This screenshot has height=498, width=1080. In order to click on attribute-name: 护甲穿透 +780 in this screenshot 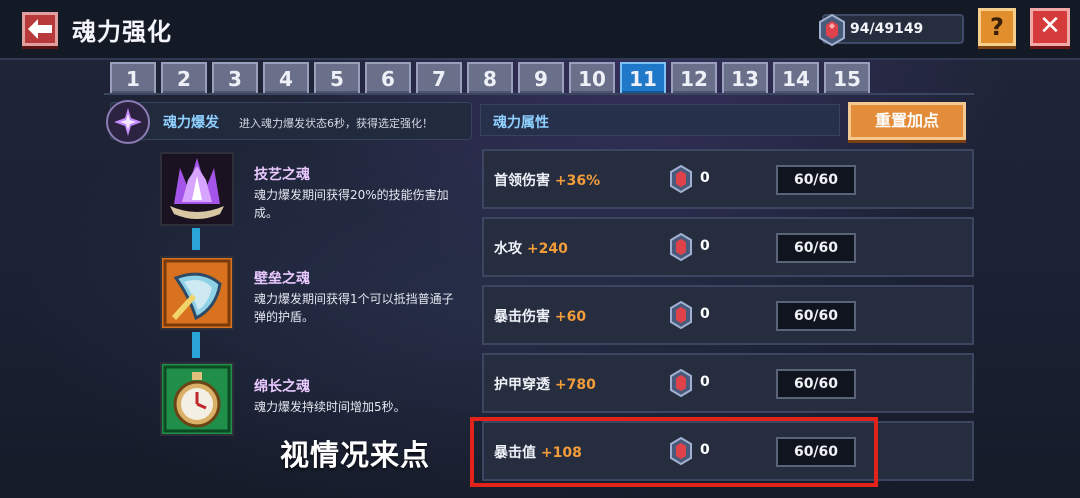, I will do `click(545, 385)`.